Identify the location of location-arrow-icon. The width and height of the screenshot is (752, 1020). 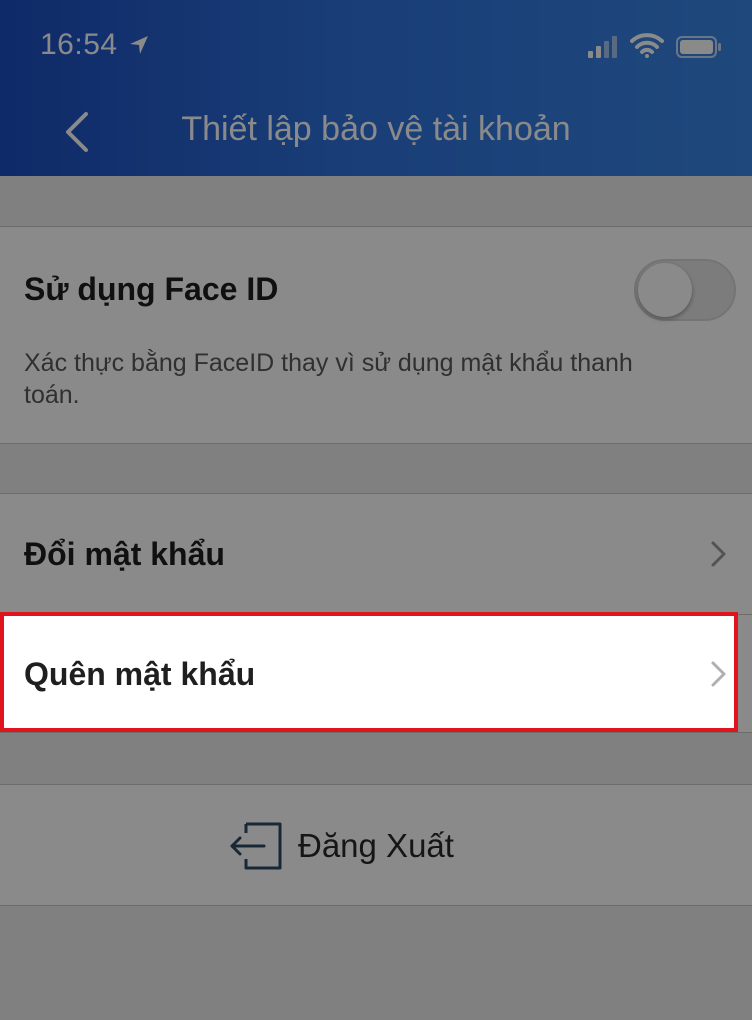
(139, 45).